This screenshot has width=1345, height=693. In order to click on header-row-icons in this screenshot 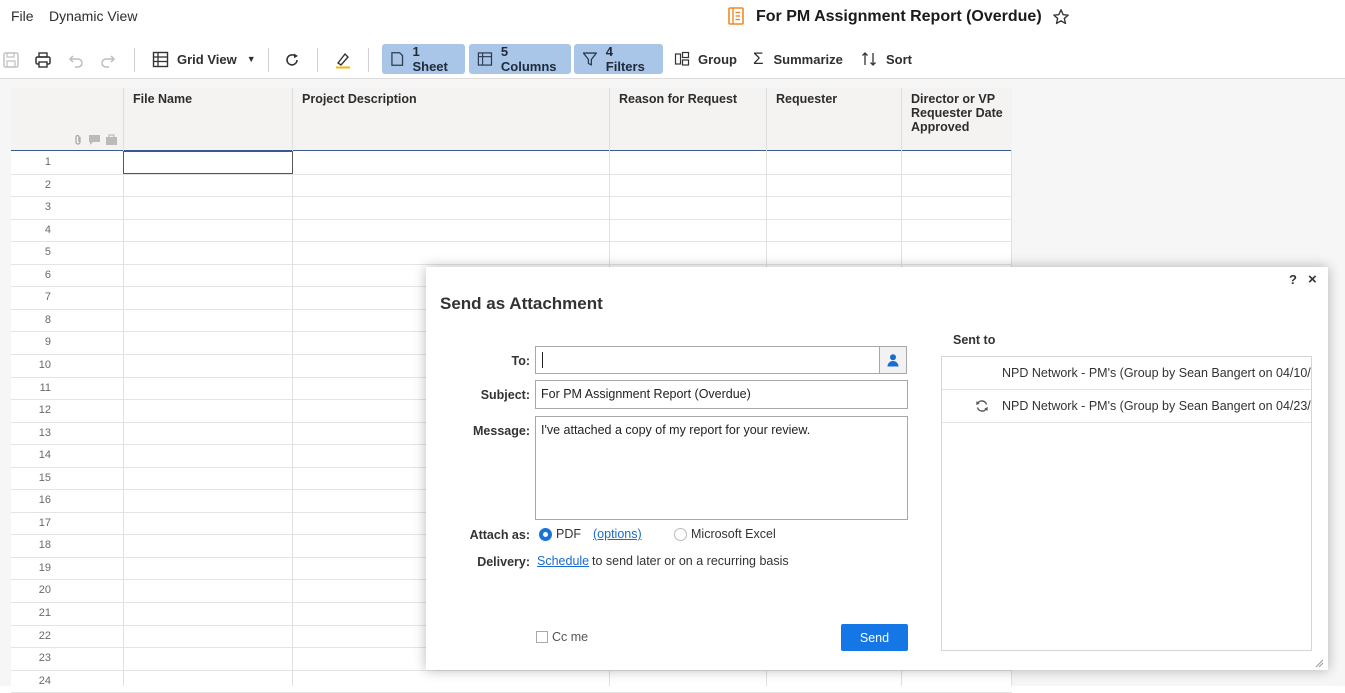, I will do `click(95, 140)`.